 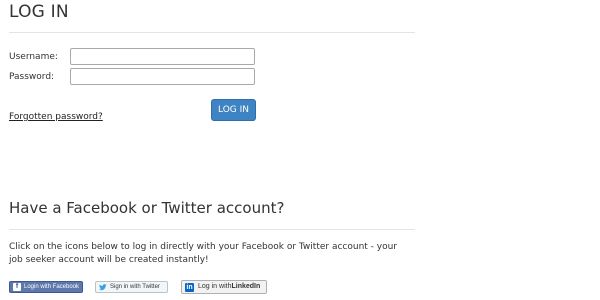 I want to click on page-title: LOG IN, so click(x=39, y=12).